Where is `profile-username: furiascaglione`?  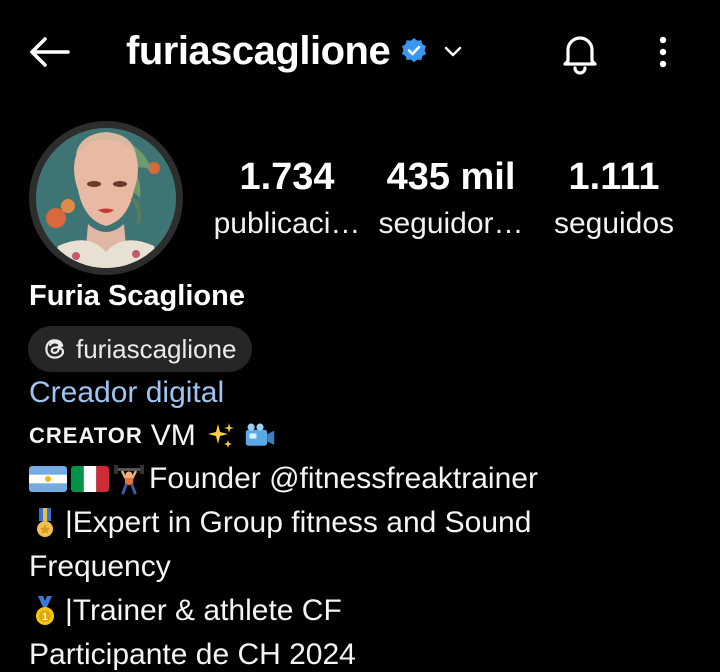
profile-username: furiascaglione is located at coordinates (258, 50).